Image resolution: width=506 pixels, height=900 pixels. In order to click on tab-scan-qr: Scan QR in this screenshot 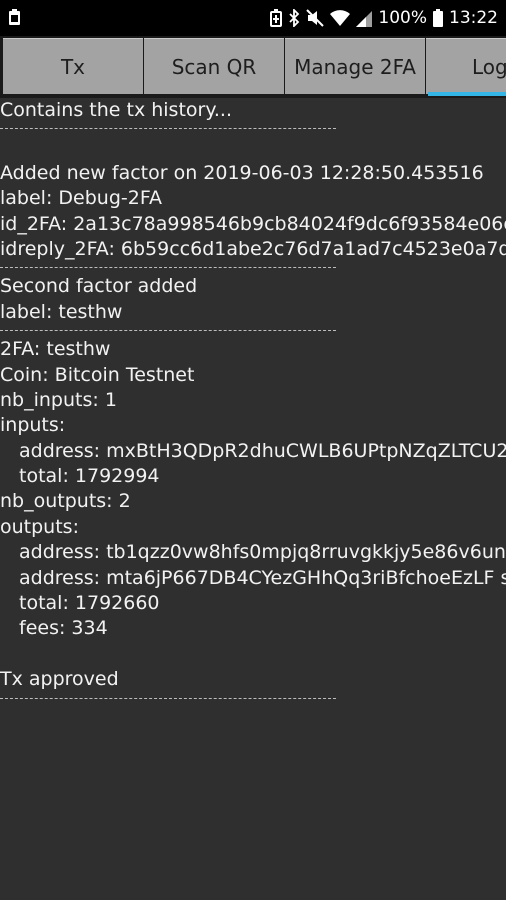, I will do `click(214, 66)`.